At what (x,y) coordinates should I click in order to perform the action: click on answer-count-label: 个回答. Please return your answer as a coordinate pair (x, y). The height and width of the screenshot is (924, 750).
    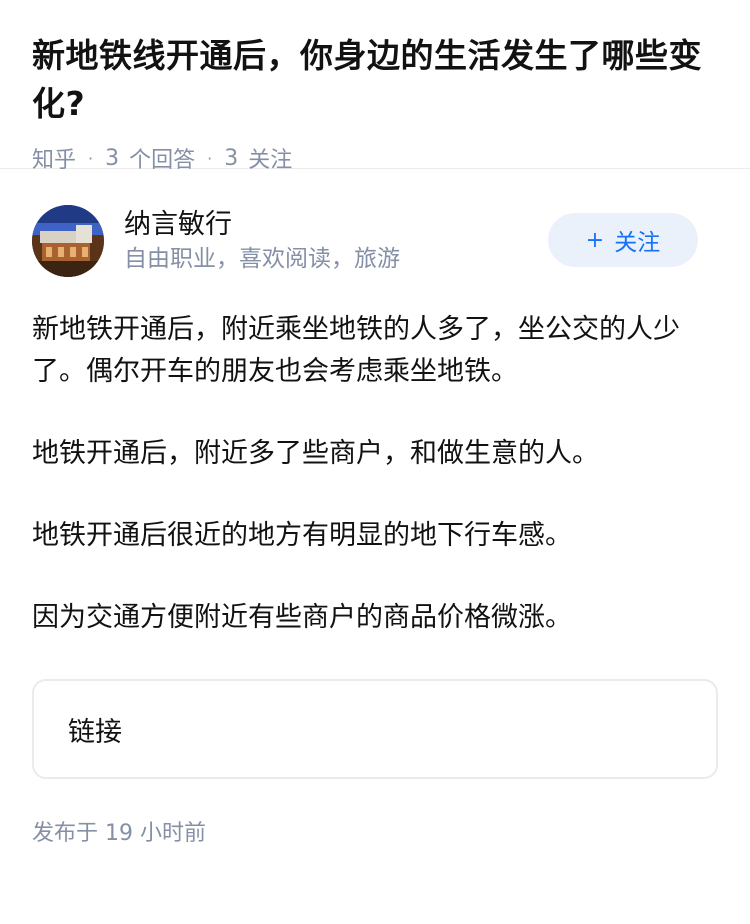
    Looking at the image, I should click on (162, 160).